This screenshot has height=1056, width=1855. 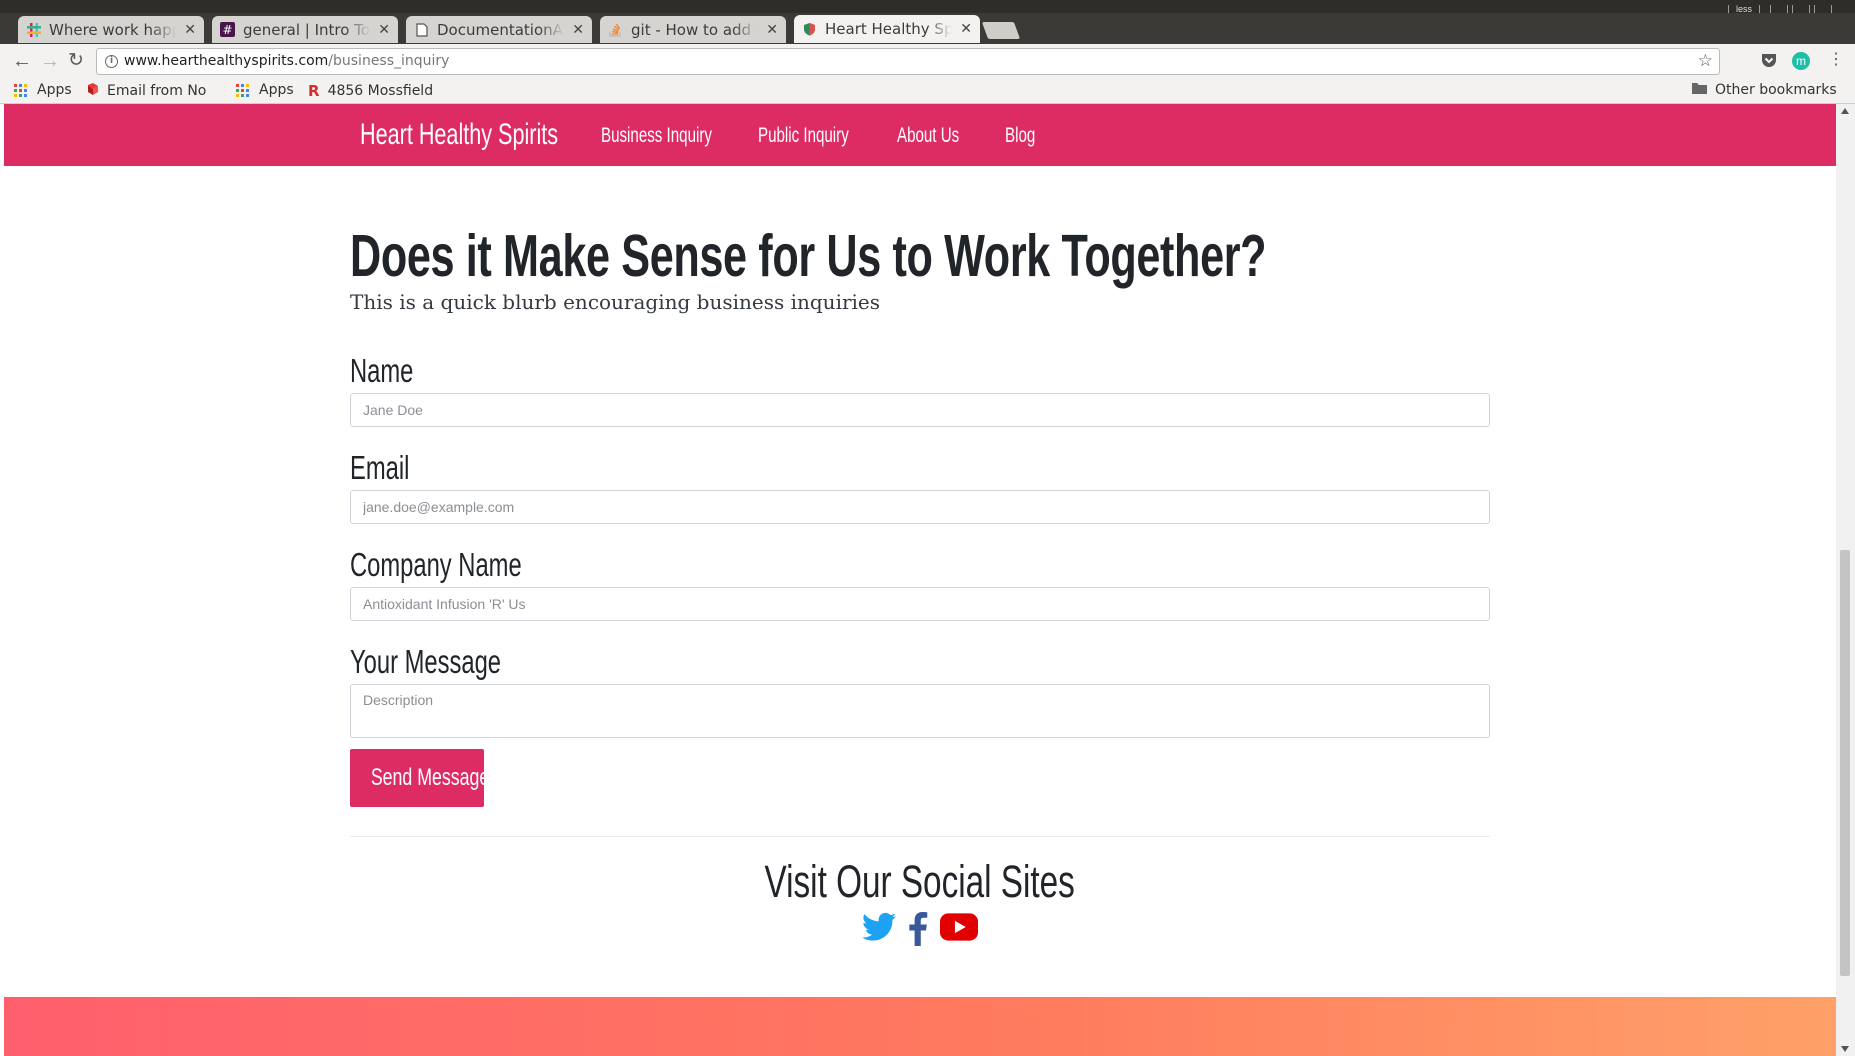 I want to click on nav-public-inquiry: Public Inquiry, so click(x=803, y=136).